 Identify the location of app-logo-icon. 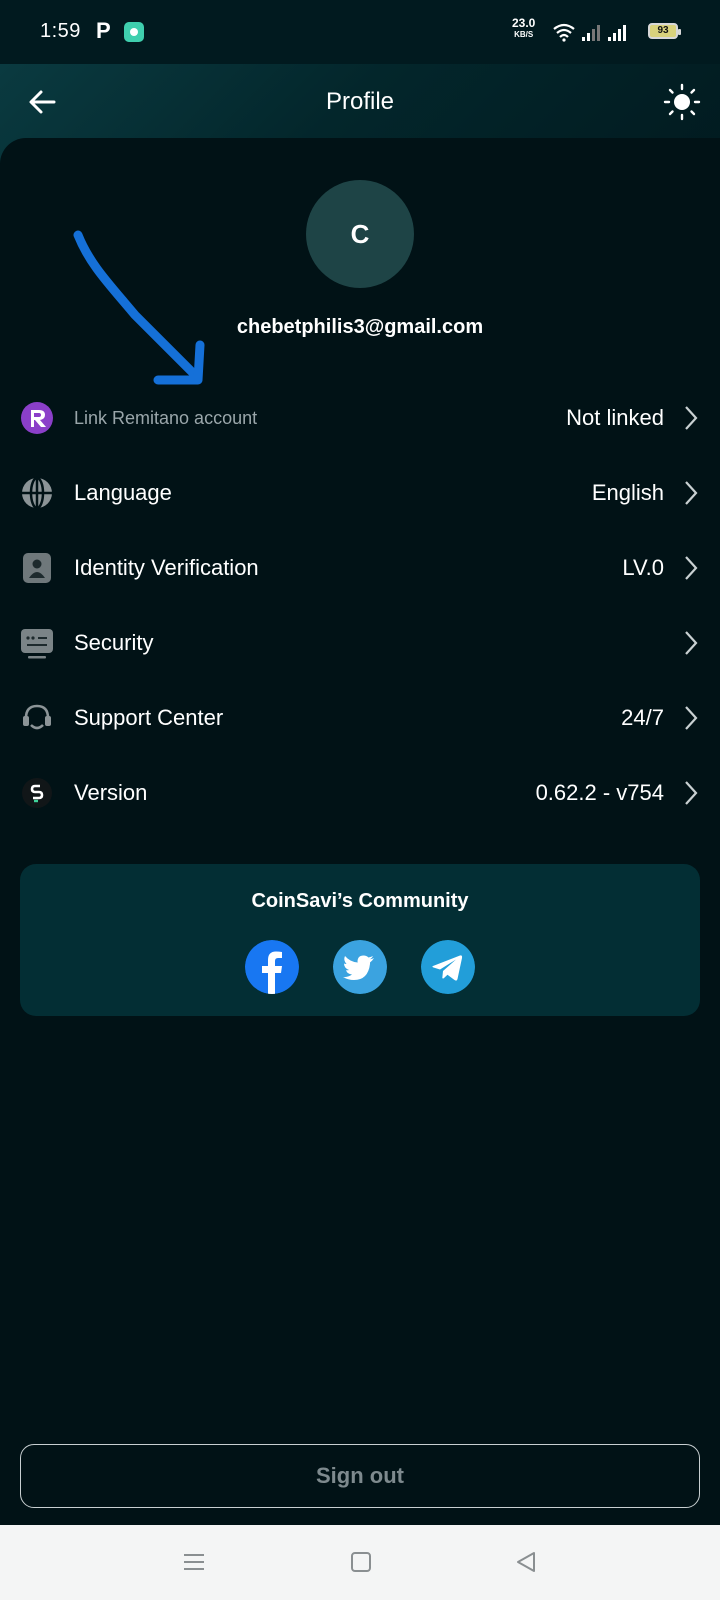
(37, 793).